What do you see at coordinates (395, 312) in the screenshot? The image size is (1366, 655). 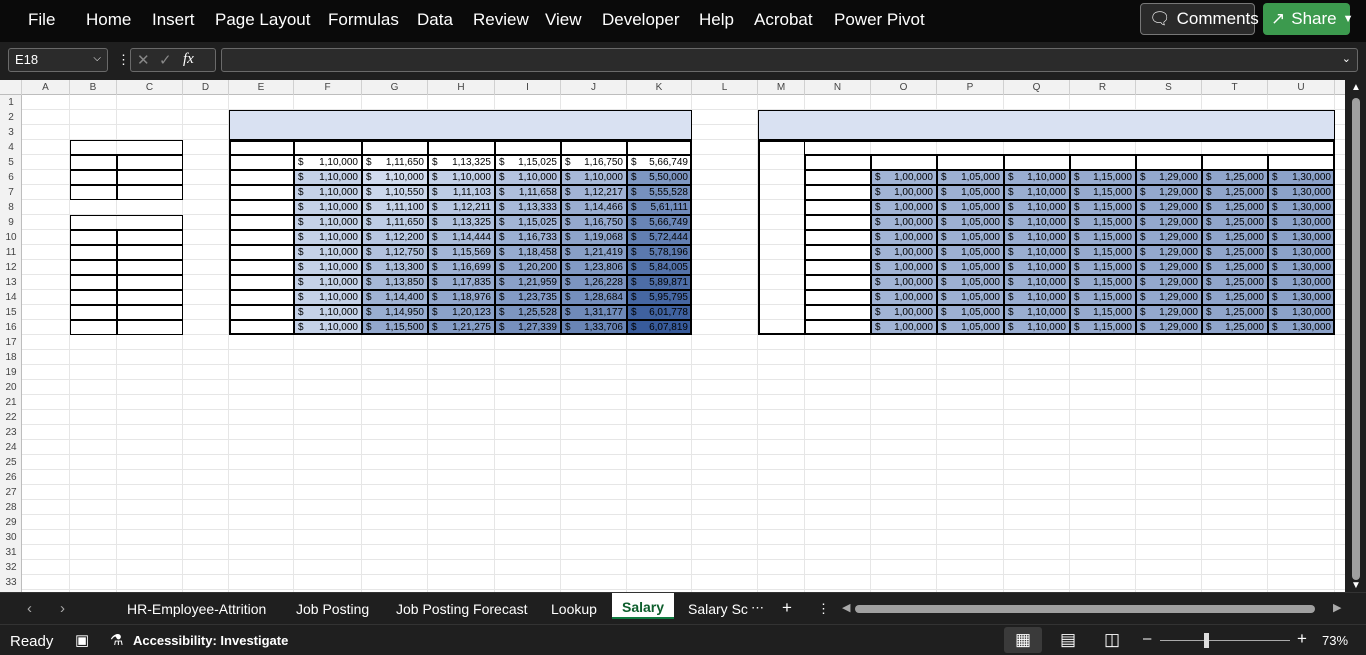 I see `one-var-value: $1,14,950` at bounding box center [395, 312].